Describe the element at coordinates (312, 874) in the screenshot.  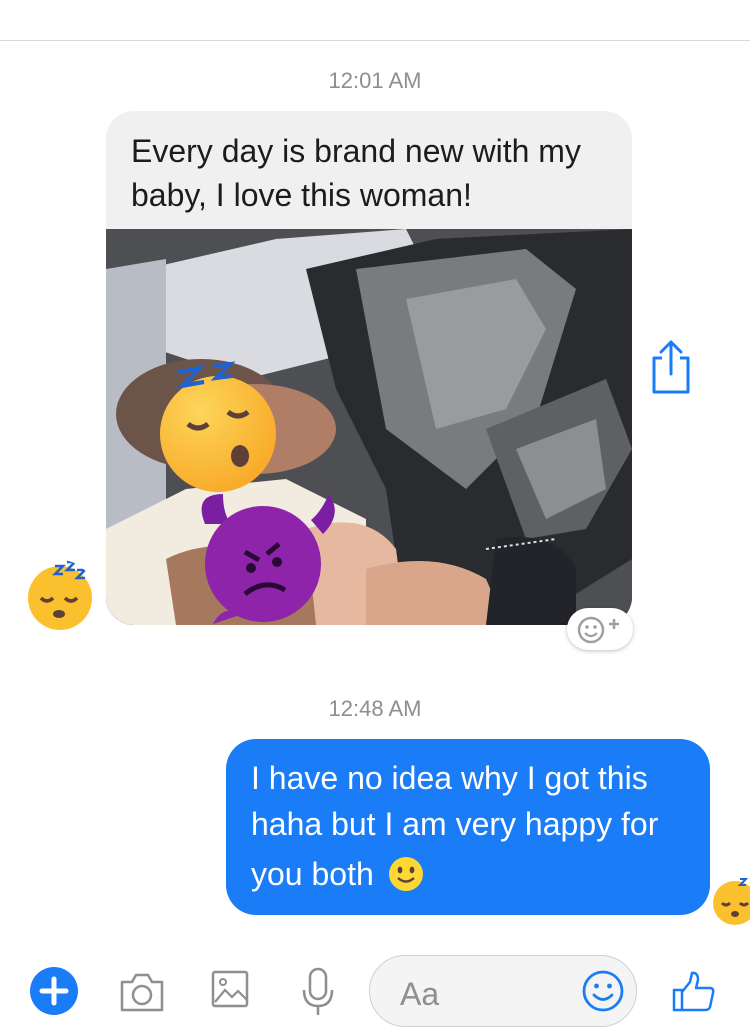
I see `outgoing-message-line: you both` at that location.